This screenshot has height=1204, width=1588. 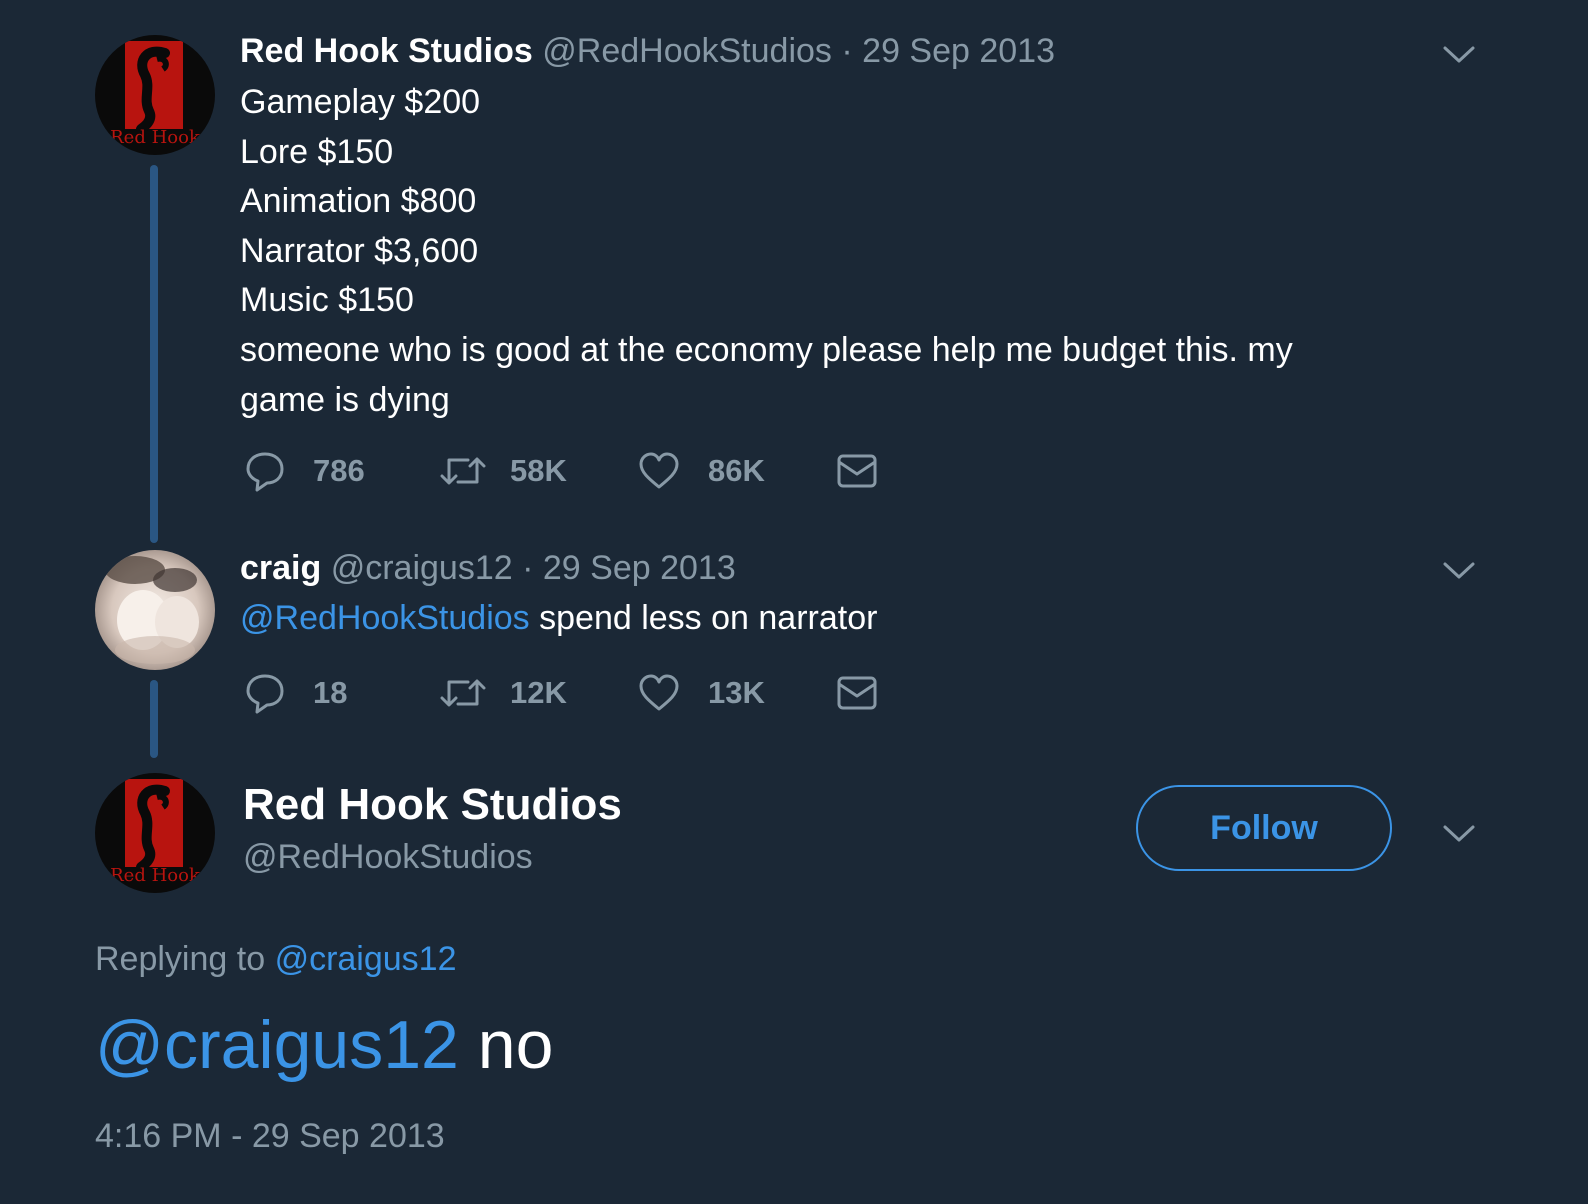 What do you see at coordinates (515, 1045) in the screenshot?
I see `tweet-text-content: no` at bounding box center [515, 1045].